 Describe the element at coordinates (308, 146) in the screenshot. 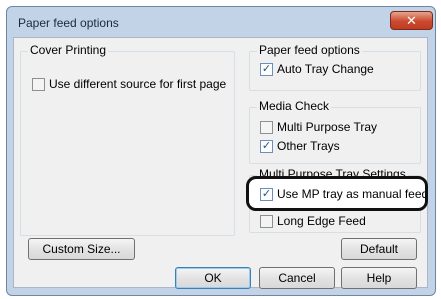

I see `other-trays-label: Other Trays` at that location.